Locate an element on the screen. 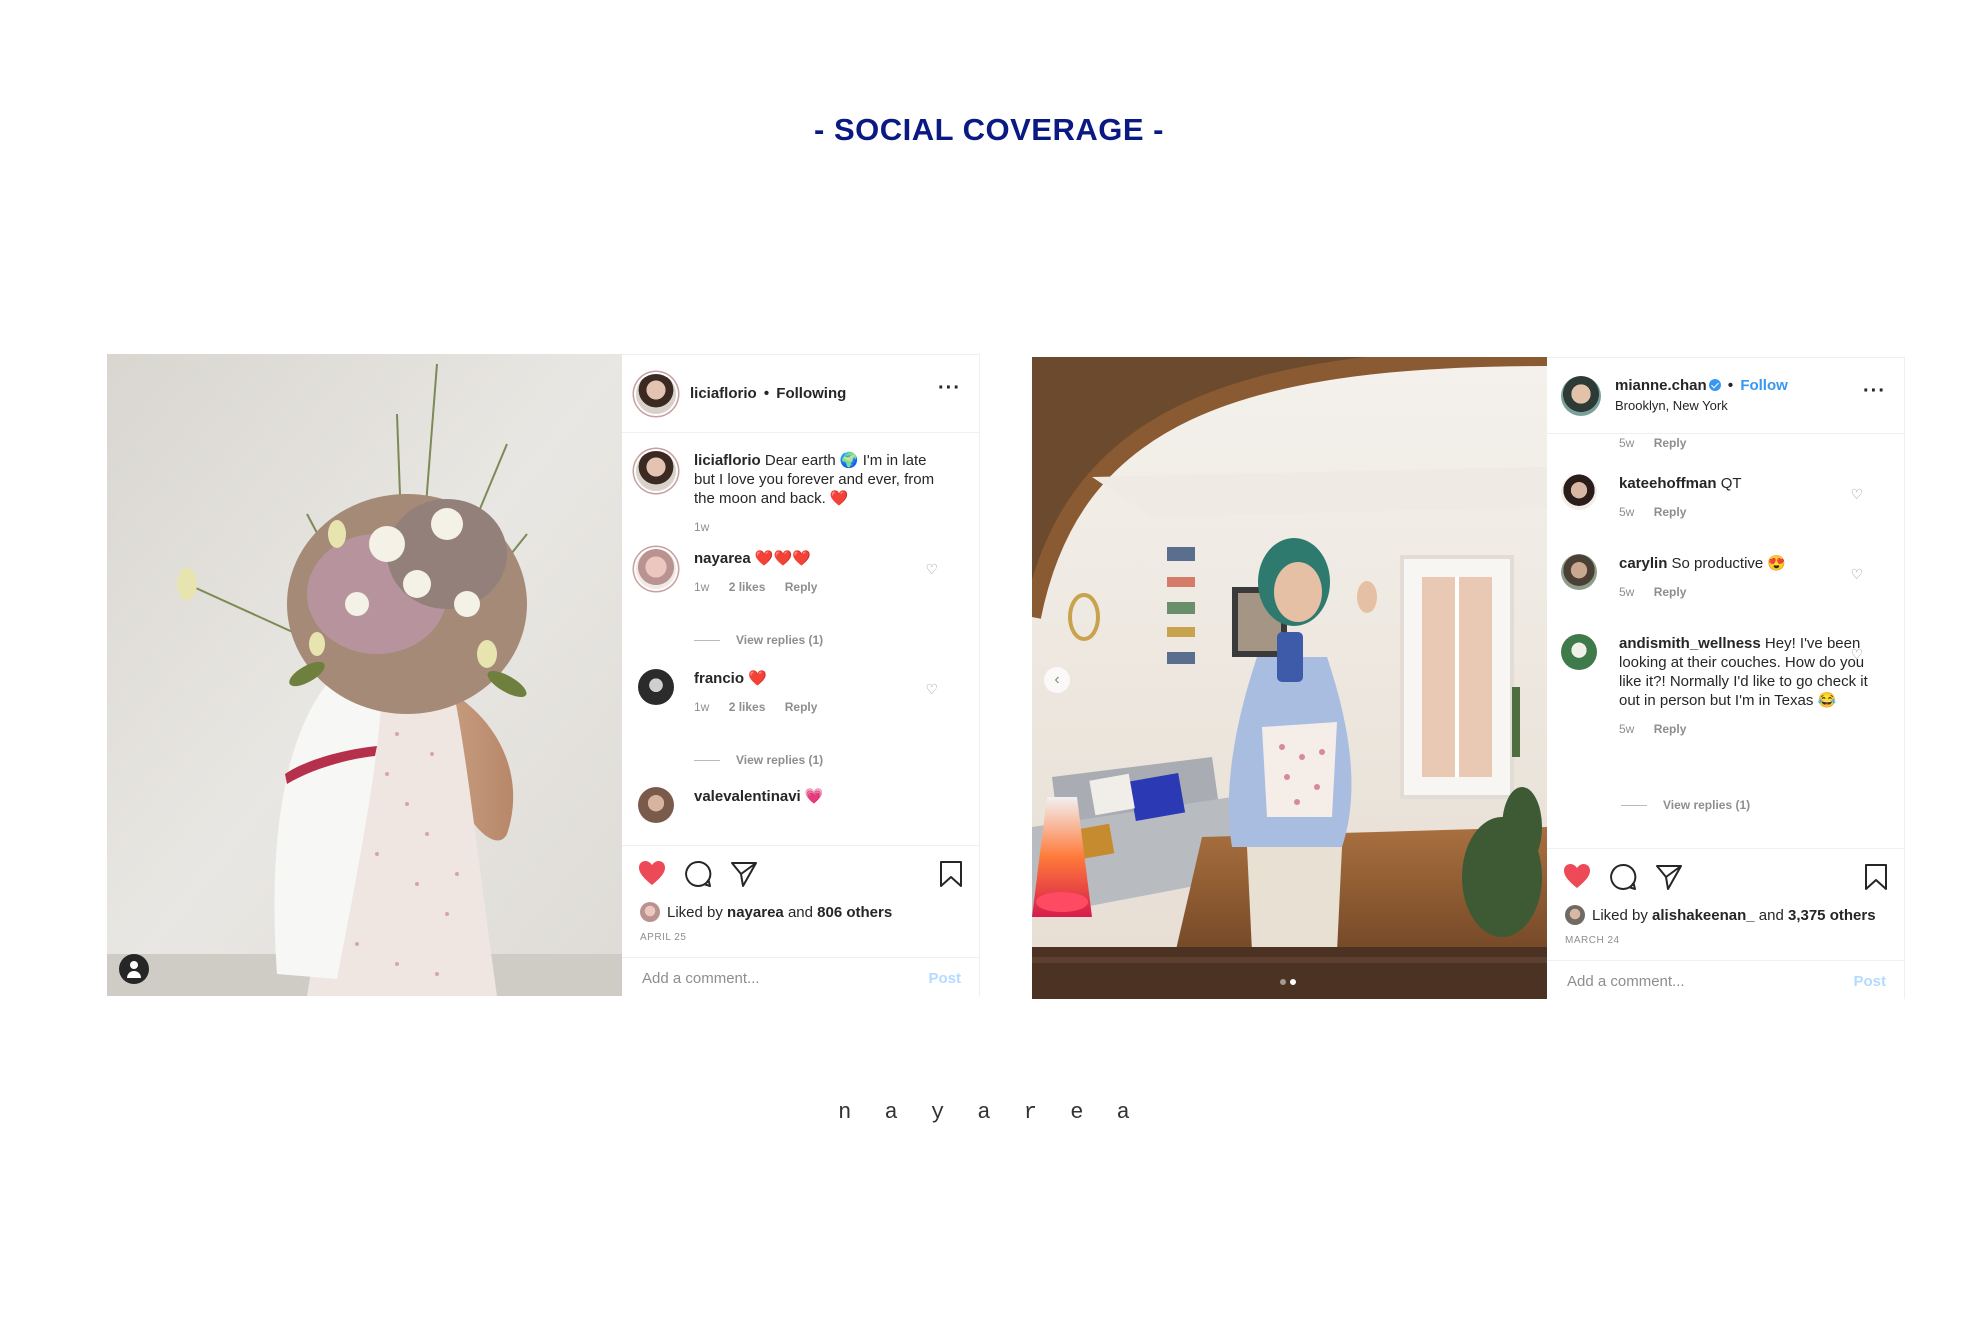 Image resolution: width=1978 pixels, height=1328 pixels. liked-user: nayarea is located at coordinates (755, 912).